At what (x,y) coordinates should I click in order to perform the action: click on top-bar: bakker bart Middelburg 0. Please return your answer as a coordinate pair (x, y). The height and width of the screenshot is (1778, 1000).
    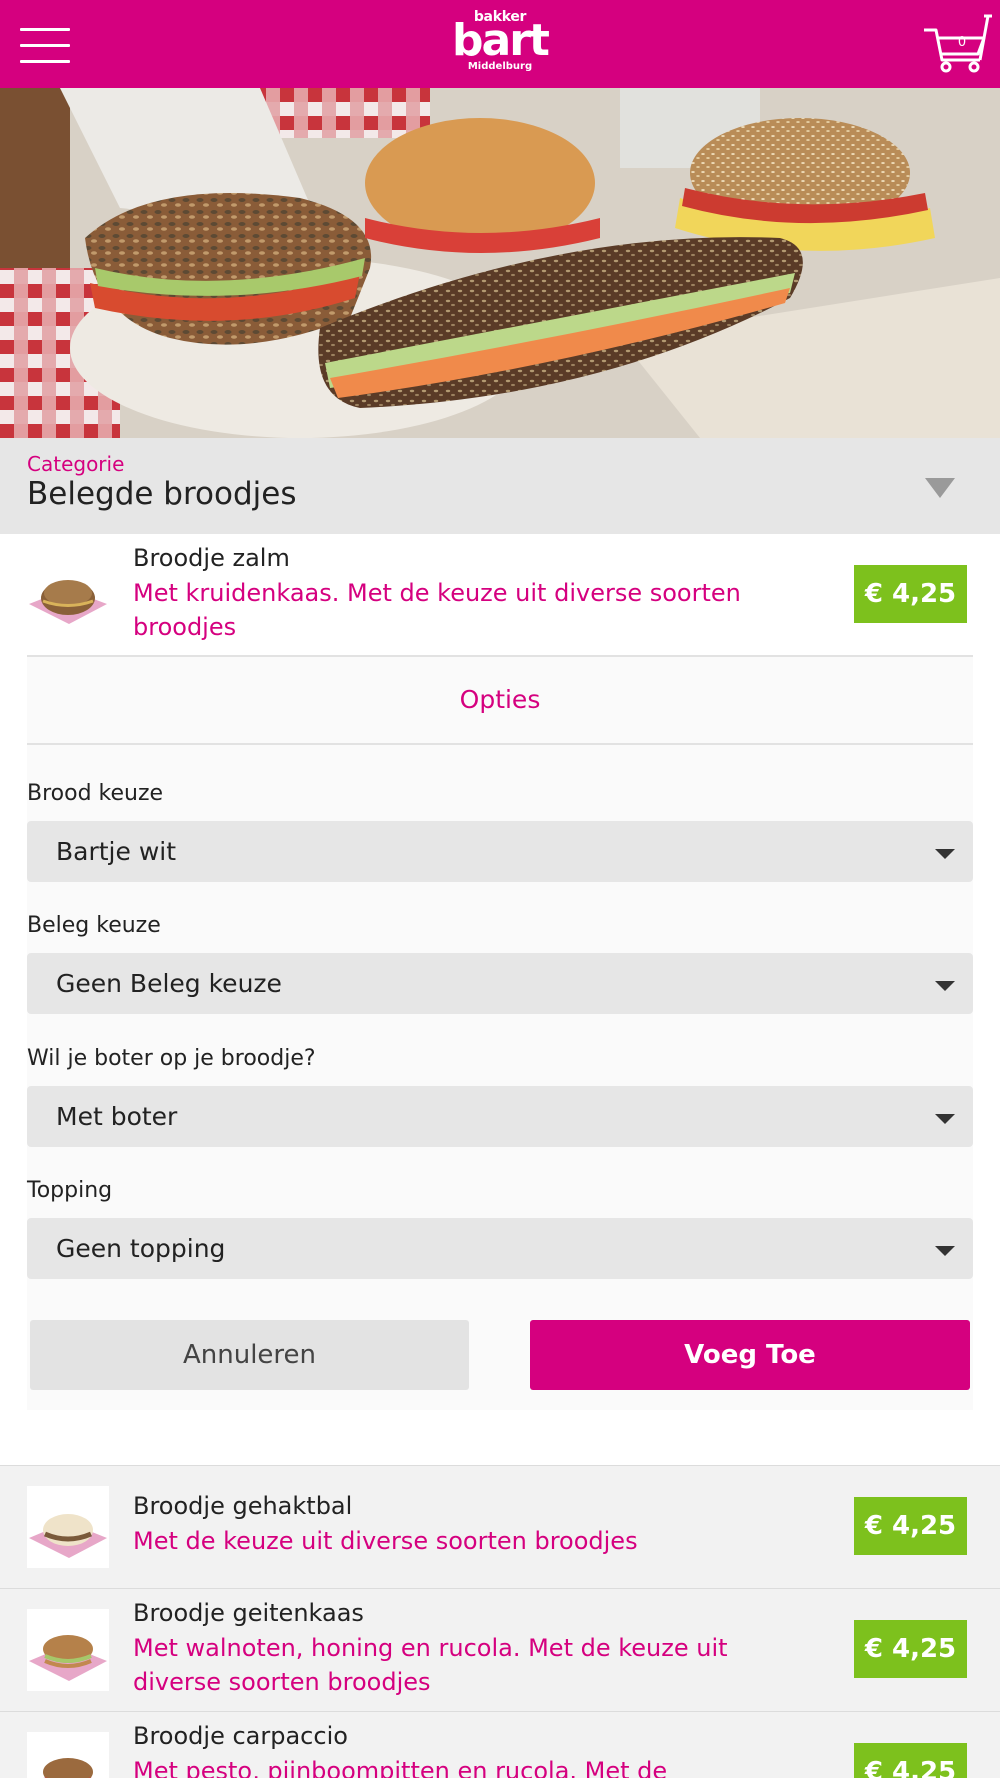
    Looking at the image, I should click on (500, 44).